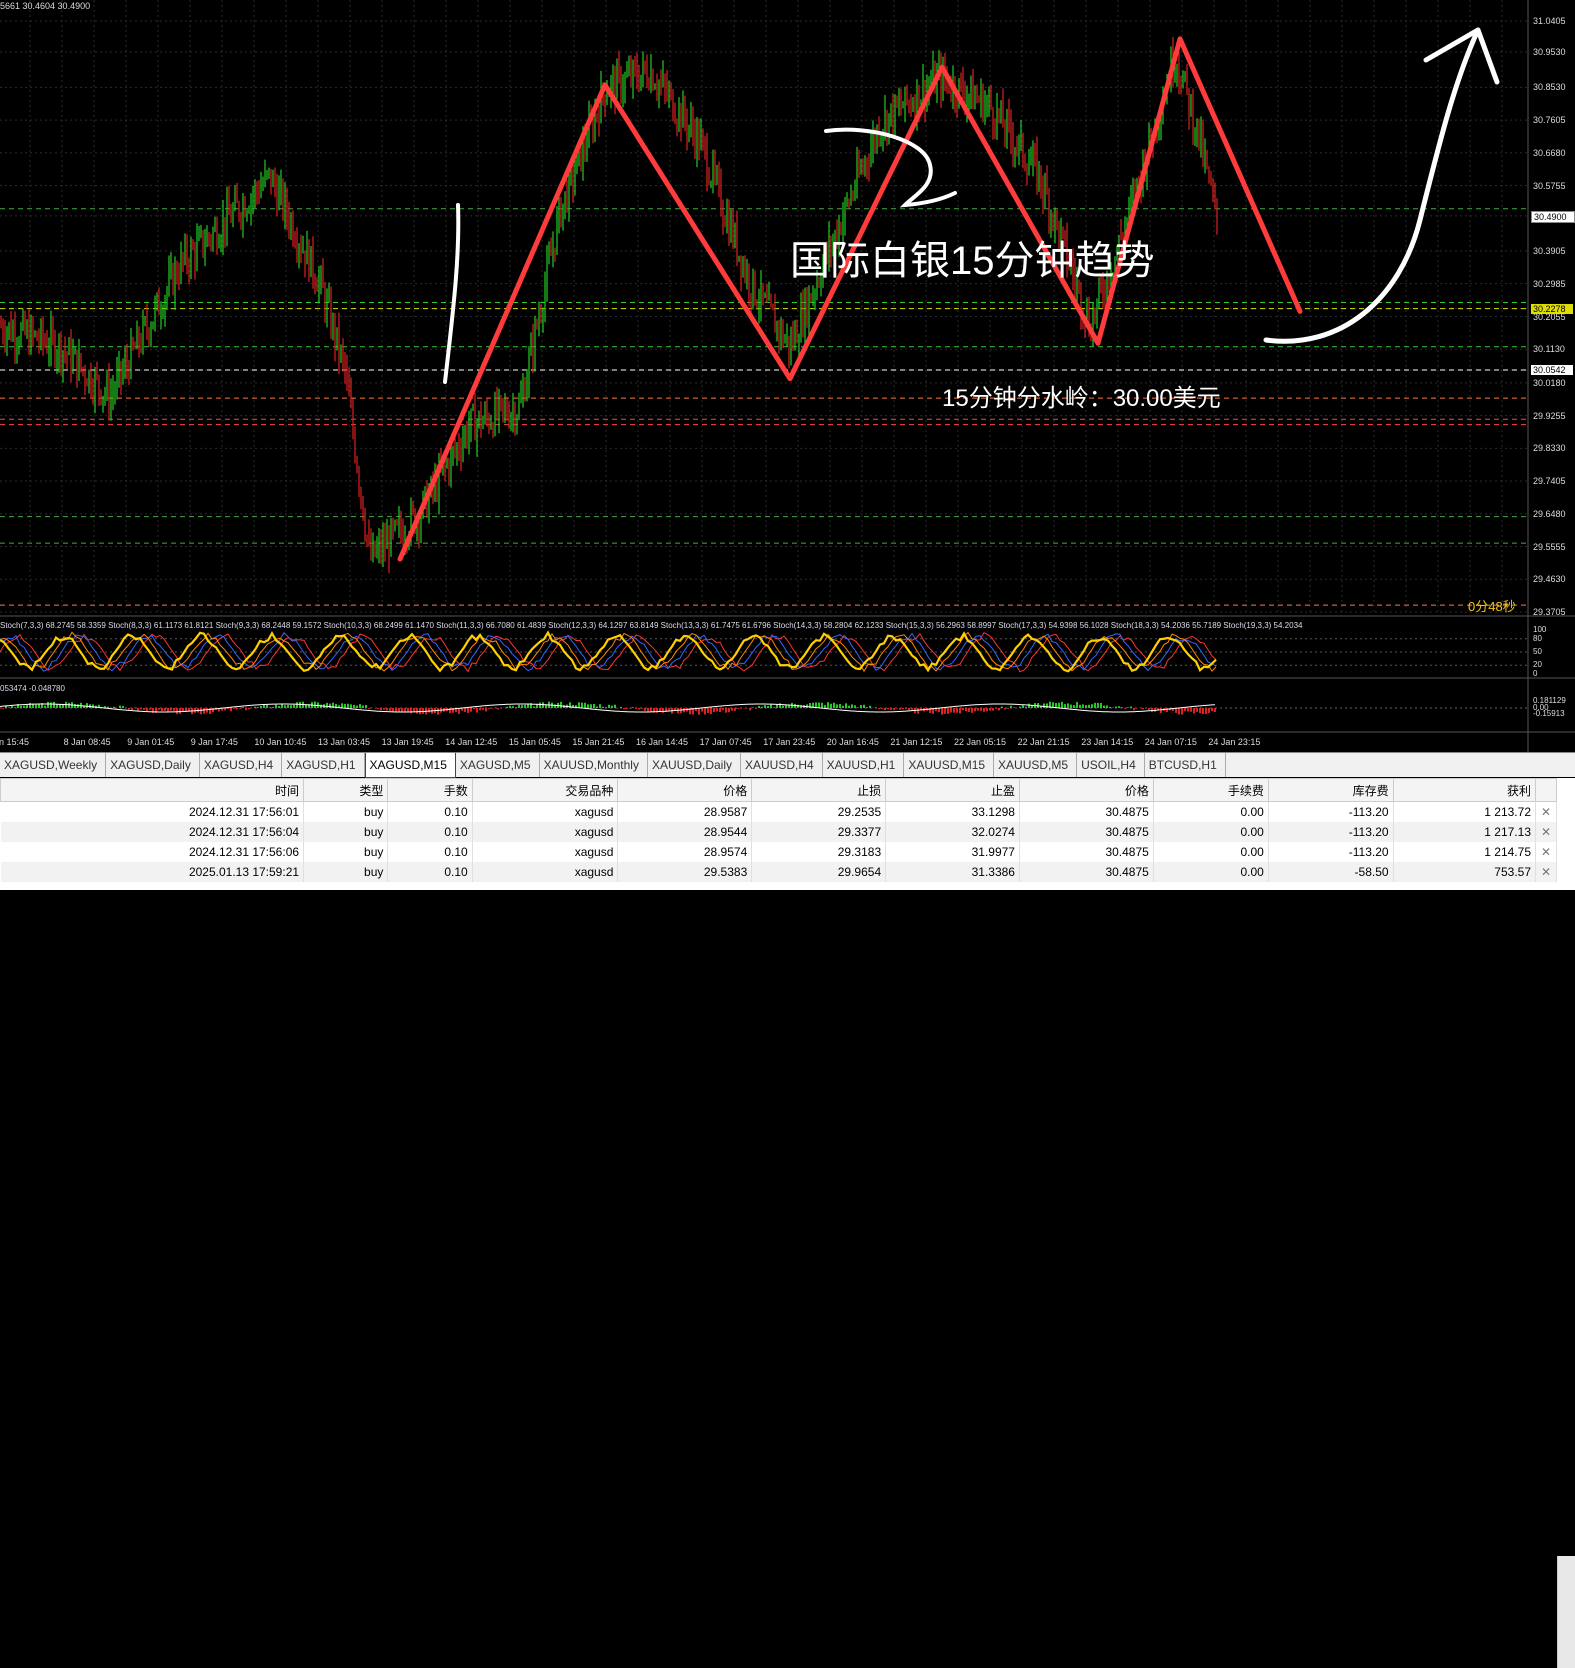 The width and height of the screenshot is (1575, 1668). Describe the element at coordinates (1107, 742) in the screenshot. I see `time-axis-label: 23 Jan 14:15` at that location.